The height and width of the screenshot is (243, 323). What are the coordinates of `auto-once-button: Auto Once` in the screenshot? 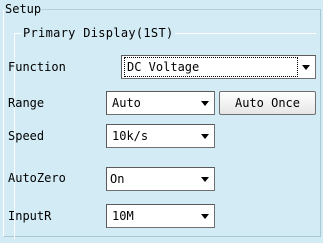 It's located at (267, 103).